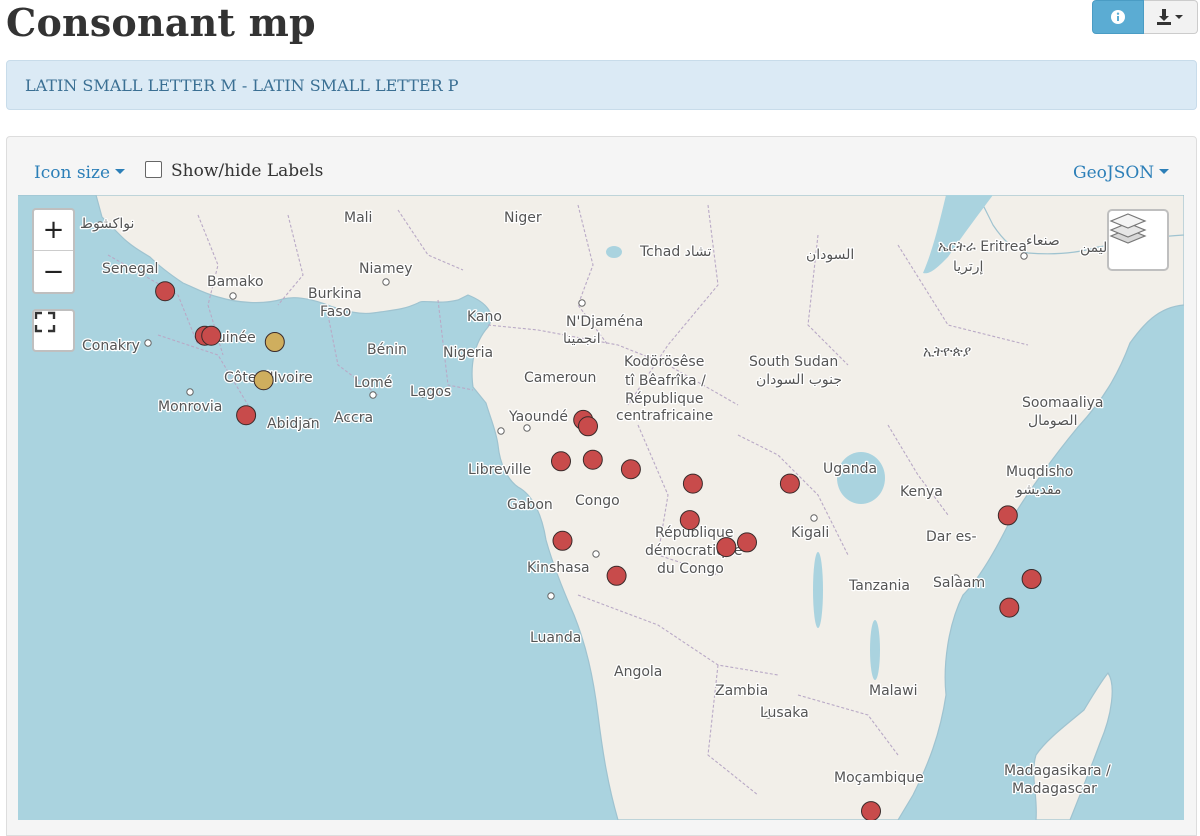 This screenshot has height=836, width=1200. I want to click on map-place-label: جنوب السودان, so click(799, 380).